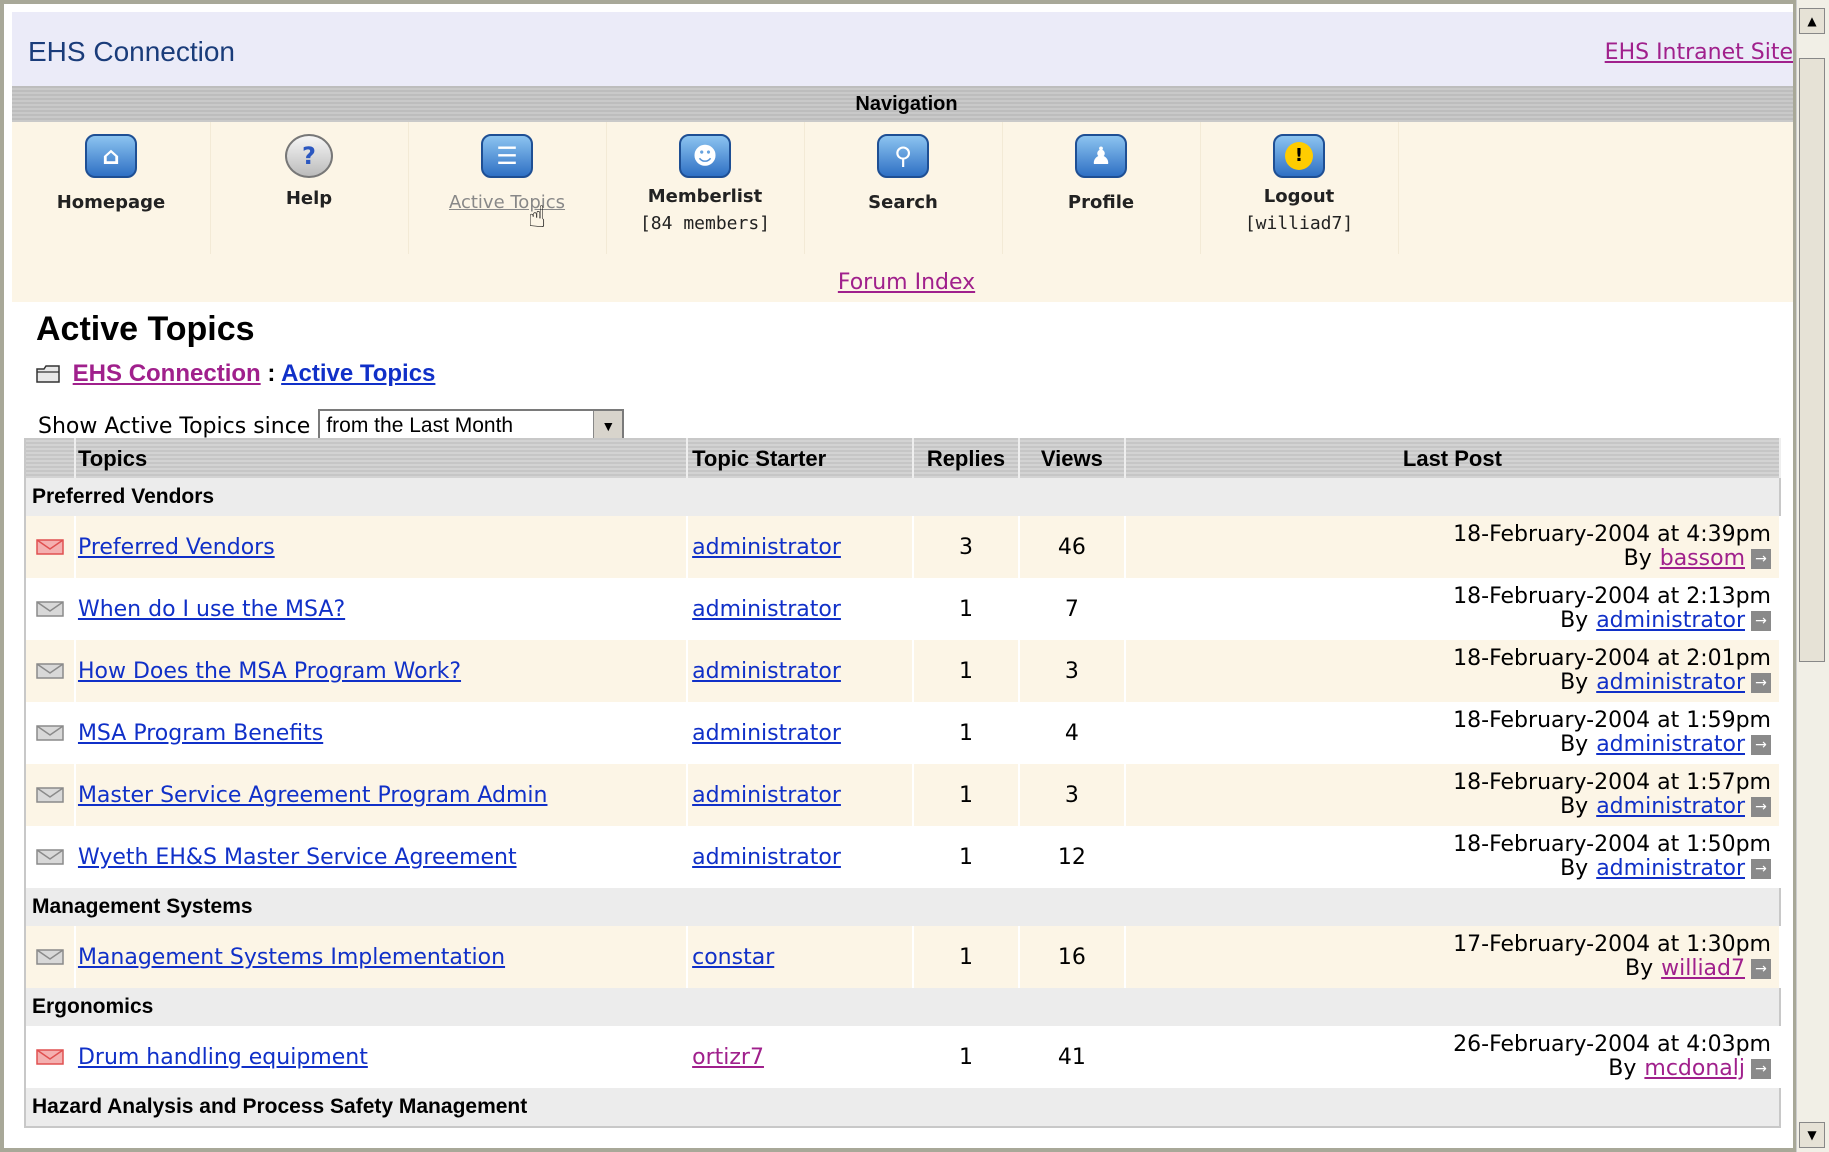 This screenshot has height=1152, width=1829. What do you see at coordinates (1612, 658) in the screenshot?
I see `last-post-date: 18-February-2004 at 2:01pm` at bounding box center [1612, 658].